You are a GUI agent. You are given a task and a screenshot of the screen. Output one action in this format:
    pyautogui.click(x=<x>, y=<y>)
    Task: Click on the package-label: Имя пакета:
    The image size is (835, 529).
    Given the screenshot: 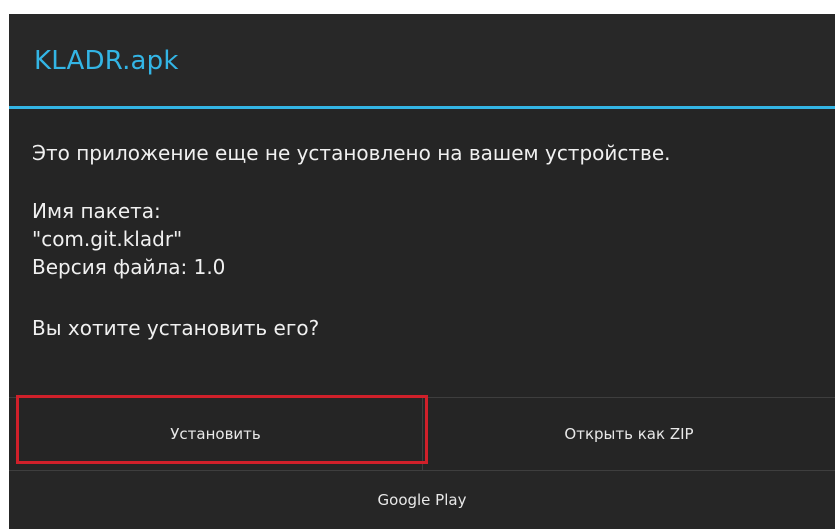 What is the action you would take?
    pyautogui.click(x=96, y=211)
    